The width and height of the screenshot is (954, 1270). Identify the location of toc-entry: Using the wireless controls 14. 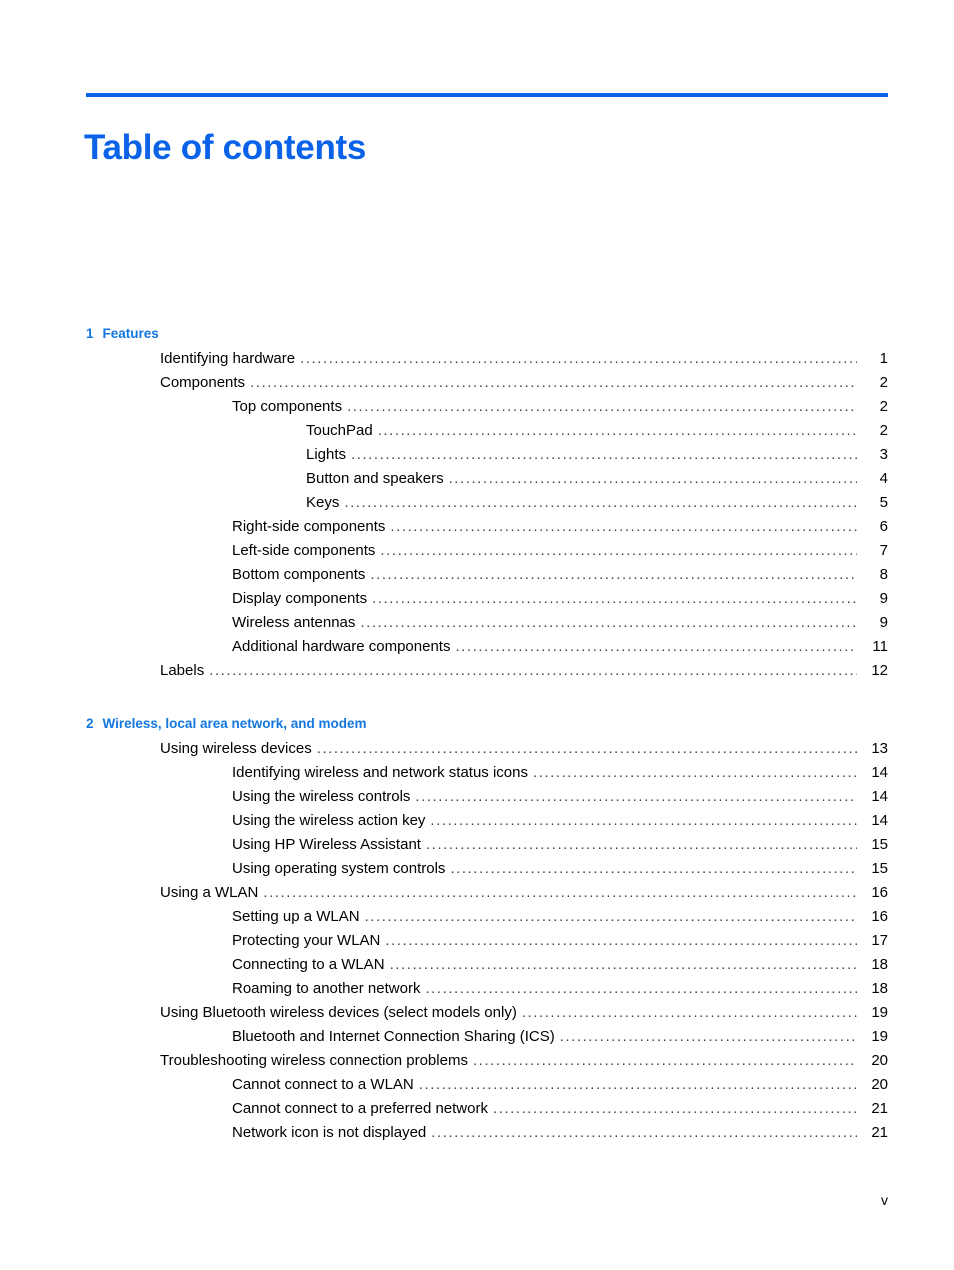
(487, 797).